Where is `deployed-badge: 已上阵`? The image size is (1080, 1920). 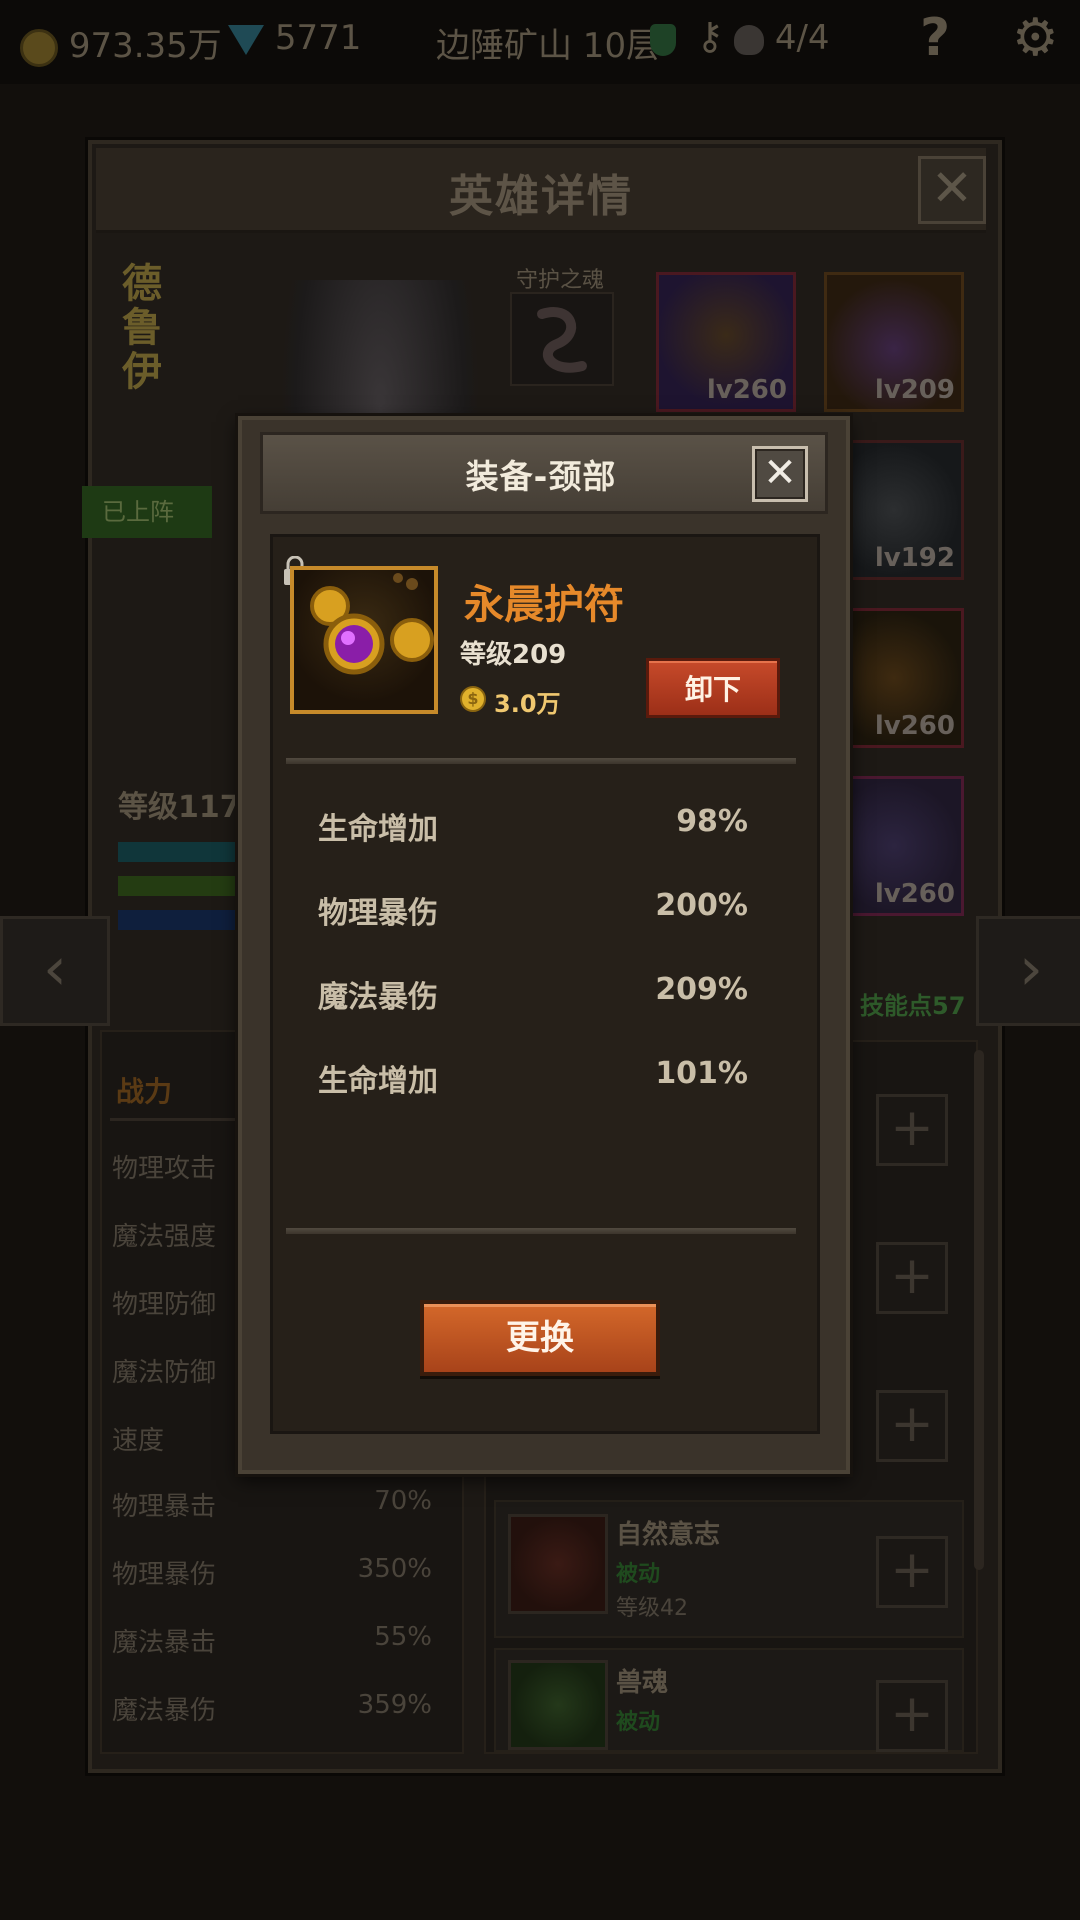
deployed-badge: 已上阵 is located at coordinates (147, 512).